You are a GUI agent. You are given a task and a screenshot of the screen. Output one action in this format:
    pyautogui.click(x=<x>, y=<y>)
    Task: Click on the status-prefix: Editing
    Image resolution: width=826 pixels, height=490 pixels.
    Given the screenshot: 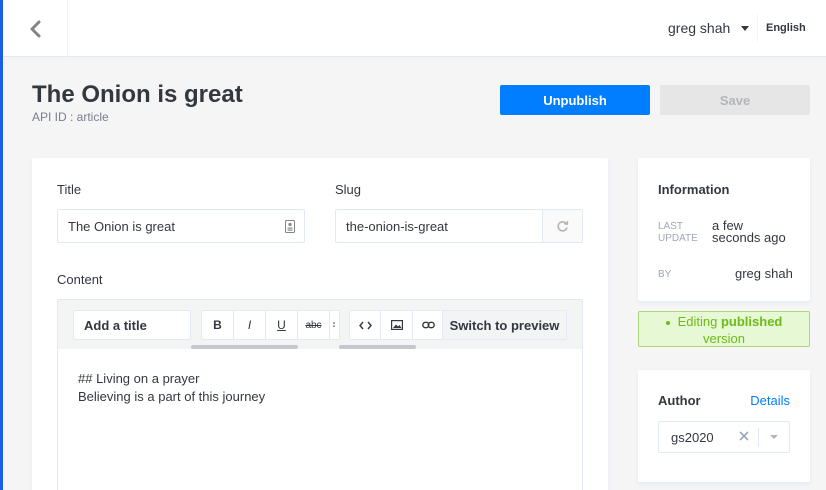 What is the action you would take?
    pyautogui.click(x=699, y=321)
    